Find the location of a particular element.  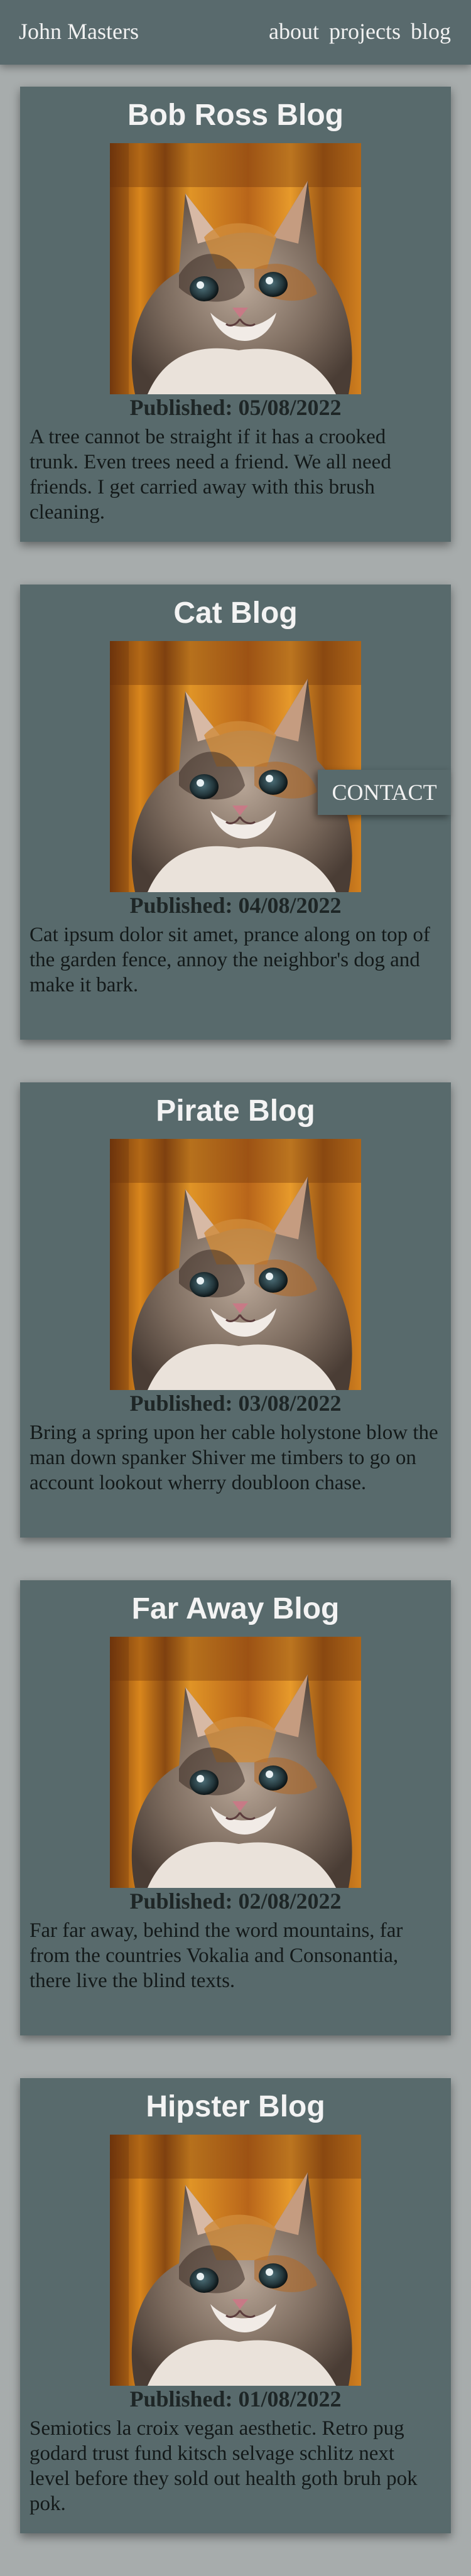

nav-link-about: about is located at coordinates (294, 31).